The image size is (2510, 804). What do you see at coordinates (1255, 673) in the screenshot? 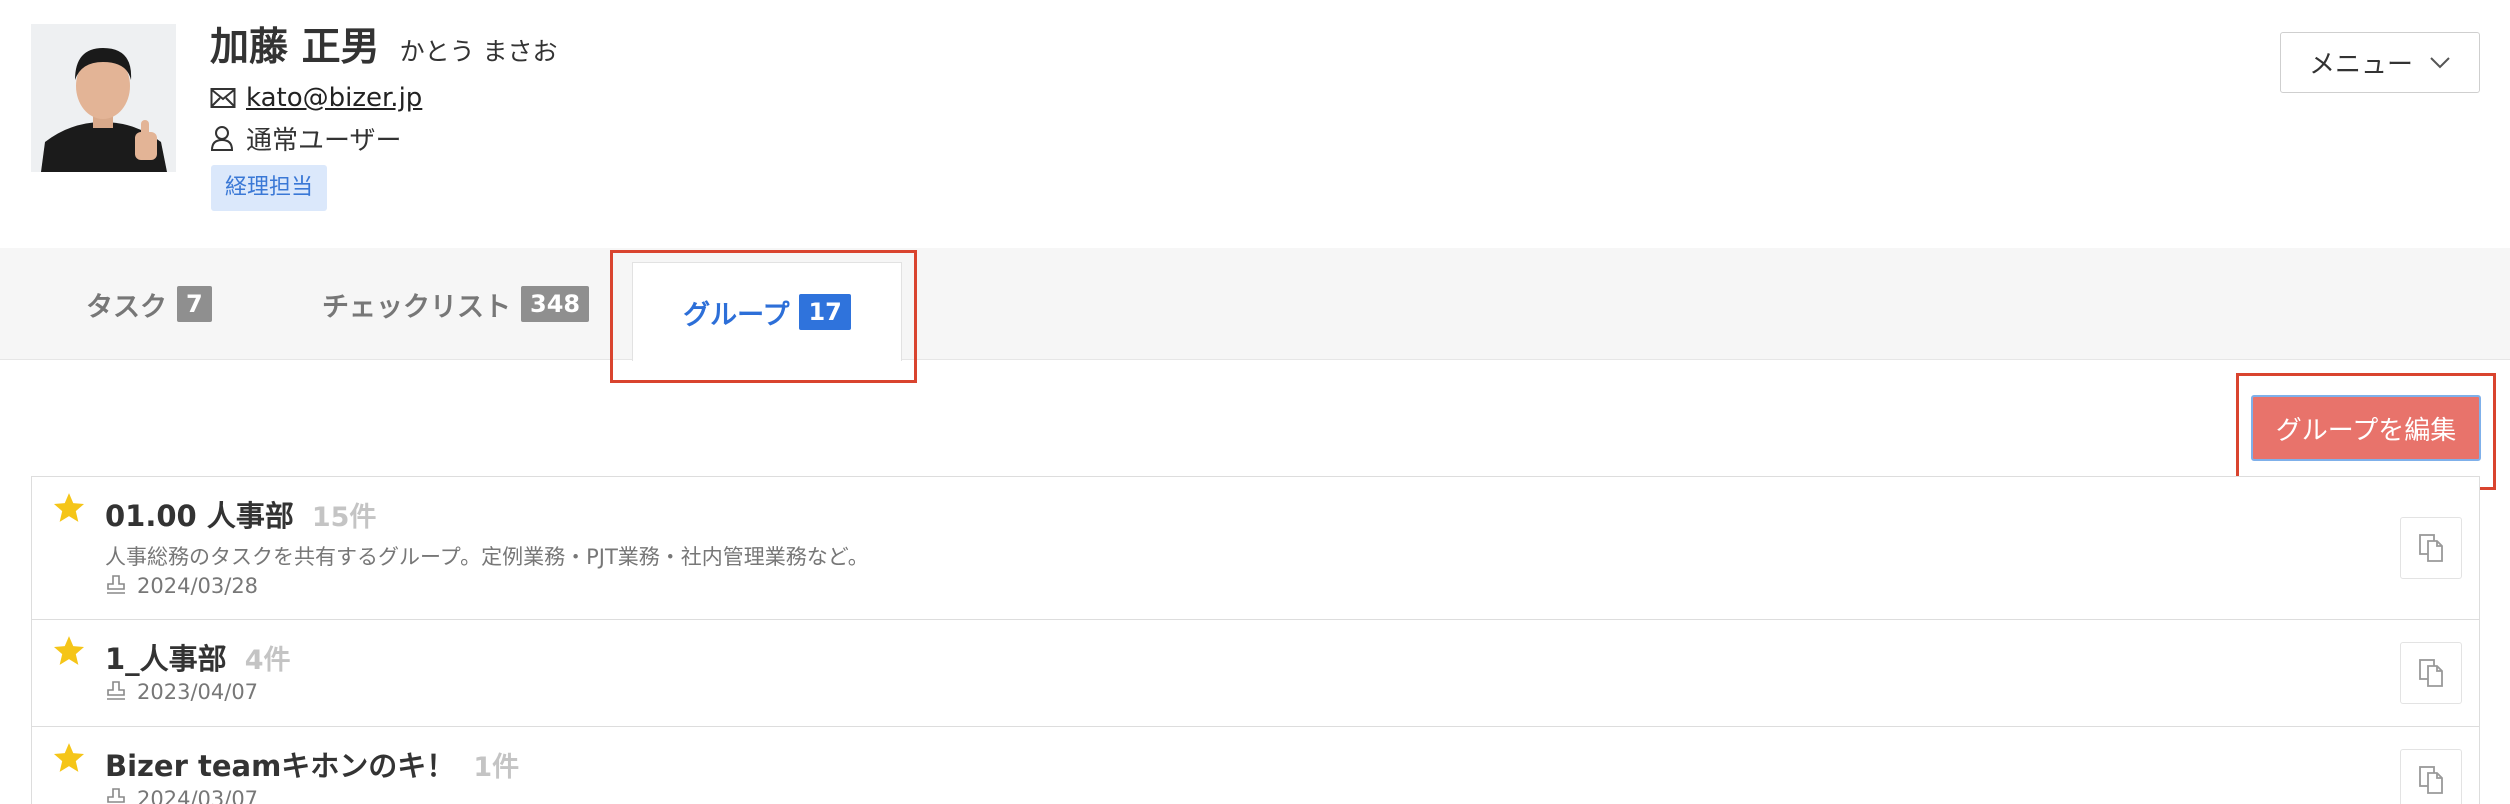
I see `list-item: 1_人事部 4件 2023/04/07` at bounding box center [1255, 673].